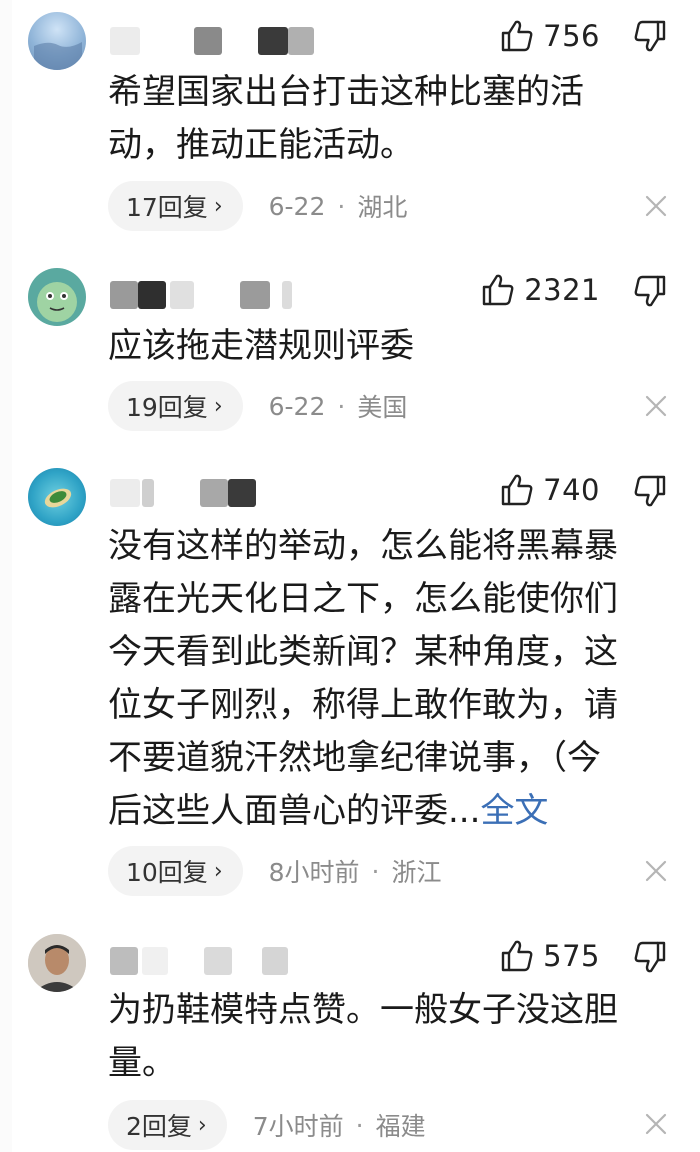 This screenshot has height=1152, width=700. Describe the element at coordinates (167, 407) in the screenshot. I see `replies-count: 19回复` at that location.